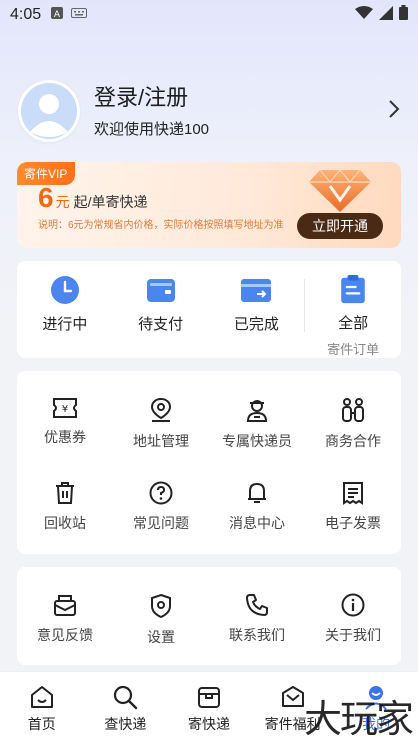 This screenshot has width=418, height=744. I want to click on tool-feedback: 意见反馈, so click(65, 609).